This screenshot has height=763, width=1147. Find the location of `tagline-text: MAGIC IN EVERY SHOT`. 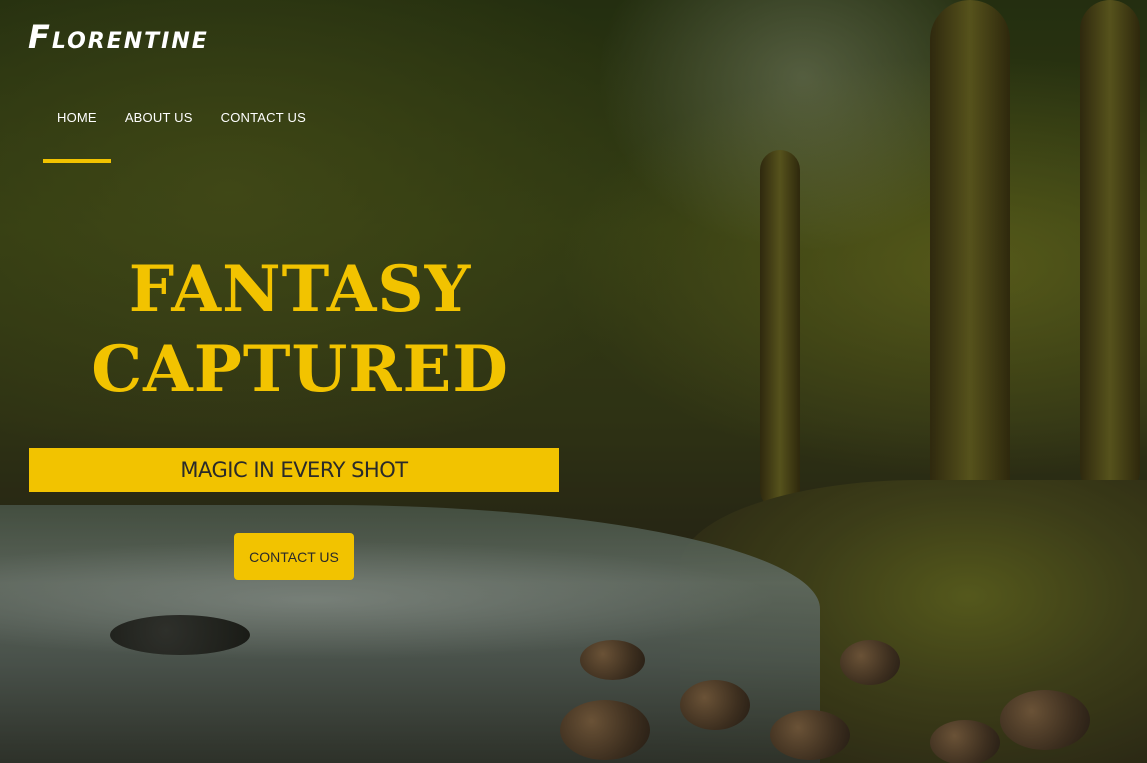

tagline-text: MAGIC IN EVERY SHOT is located at coordinates (294, 470).